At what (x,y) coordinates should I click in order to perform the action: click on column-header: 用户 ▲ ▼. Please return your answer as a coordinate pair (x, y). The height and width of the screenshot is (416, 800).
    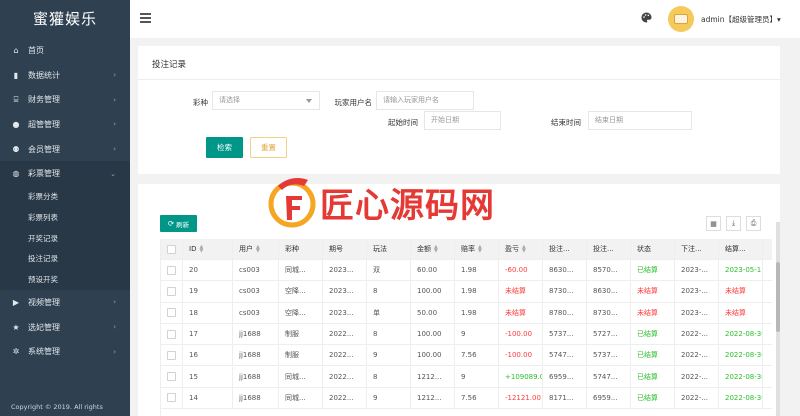
    Looking at the image, I should click on (256, 249).